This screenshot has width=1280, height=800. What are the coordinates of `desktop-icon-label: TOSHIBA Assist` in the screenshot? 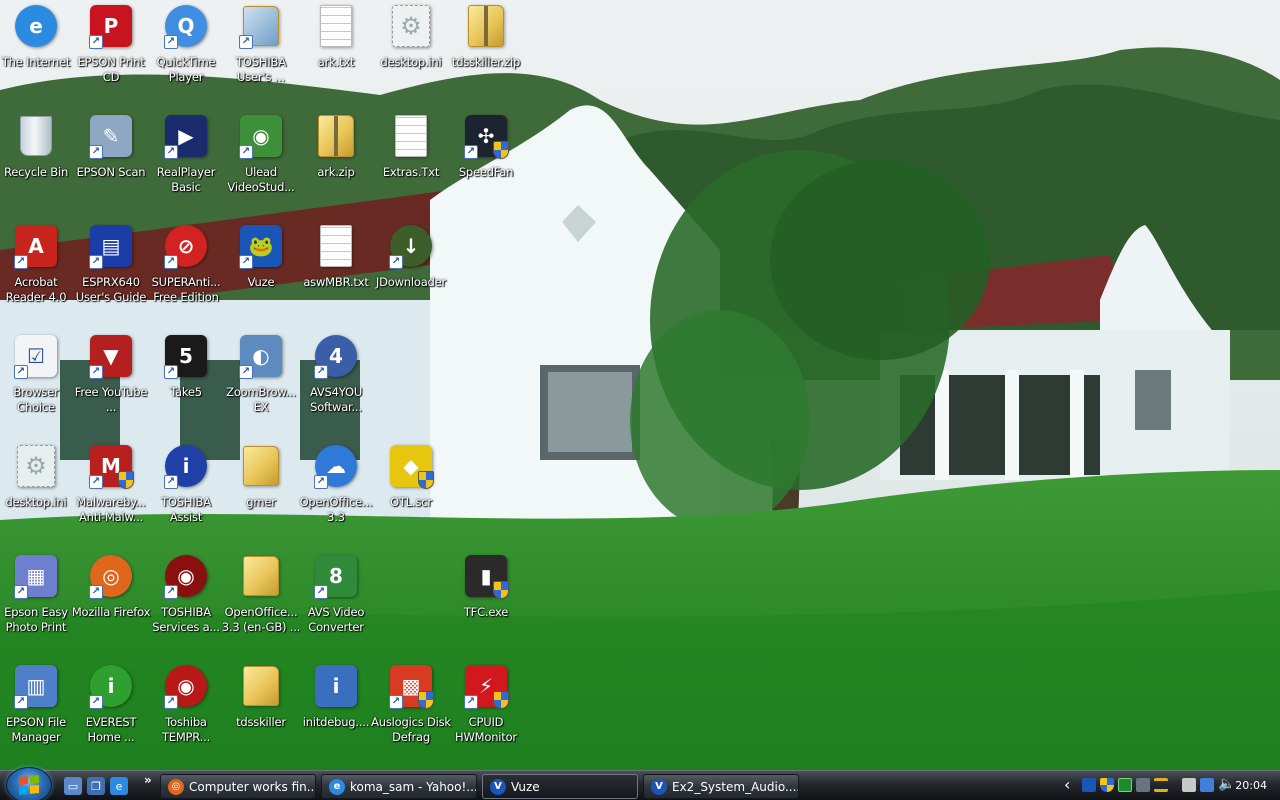 It's located at (186, 509).